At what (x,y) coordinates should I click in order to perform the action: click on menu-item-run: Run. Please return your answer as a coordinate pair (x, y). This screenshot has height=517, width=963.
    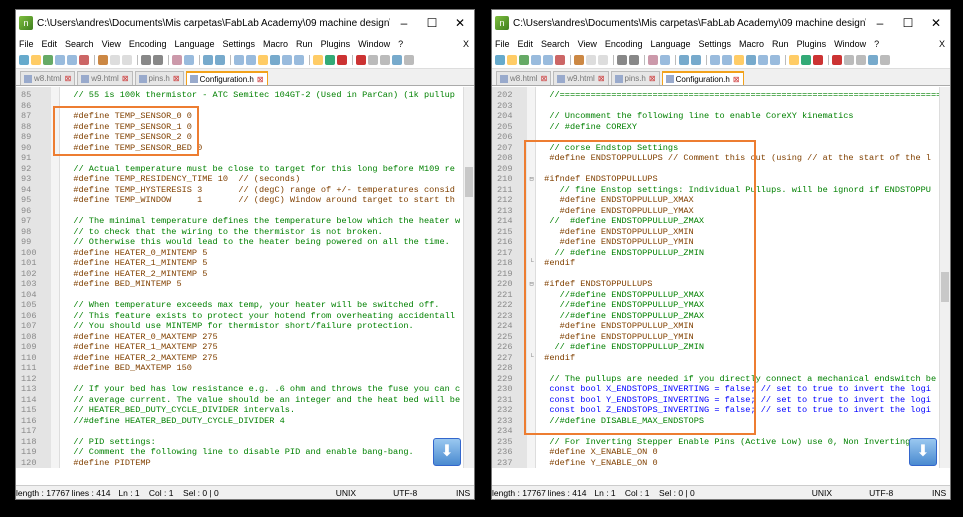
    Looking at the image, I should click on (780, 44).